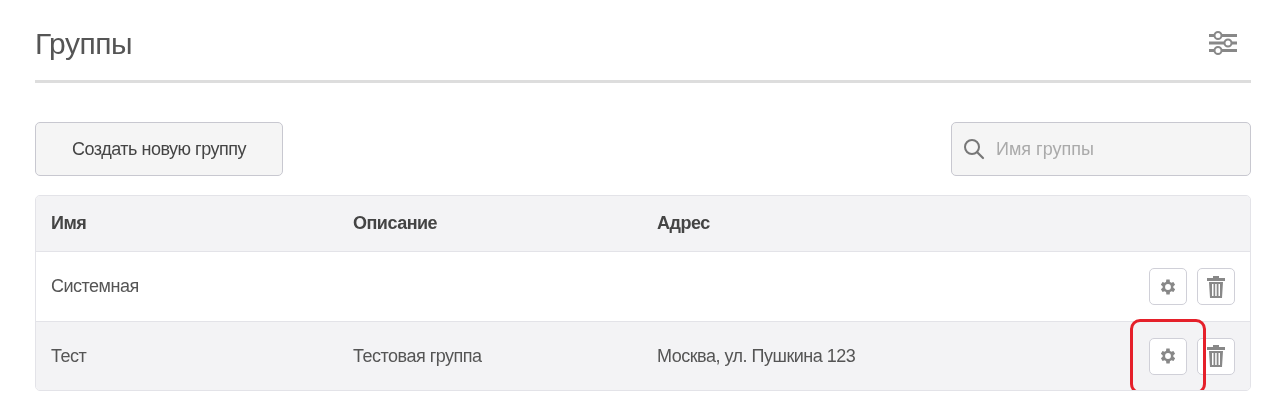 The height and width of the screenshot is (420, 1279). I want to click on column-header: Имя, so click(69, 223).